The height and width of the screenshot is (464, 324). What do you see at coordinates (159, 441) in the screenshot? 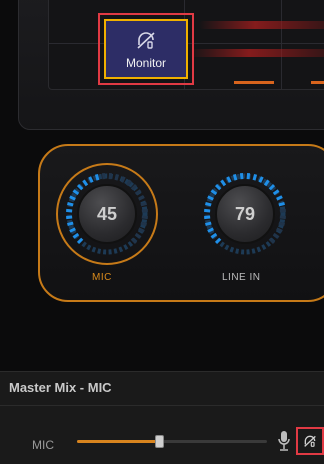
I see `slider-thumb` at bounding box center [159, 441].